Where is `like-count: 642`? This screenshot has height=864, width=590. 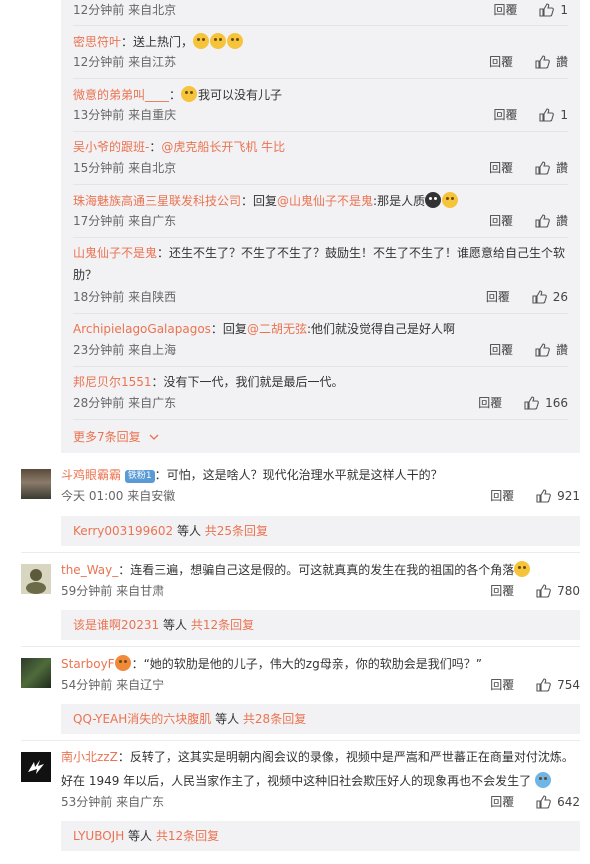 like-count: 642 is located at coordinates (568, 802).